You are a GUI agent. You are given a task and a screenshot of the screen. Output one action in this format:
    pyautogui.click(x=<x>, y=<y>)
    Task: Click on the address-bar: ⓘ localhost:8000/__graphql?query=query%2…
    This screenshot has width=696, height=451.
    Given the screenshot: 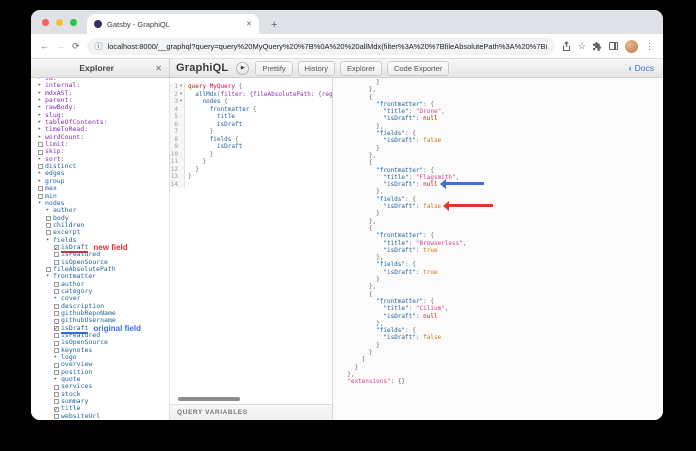 What is the action you would take?
    pyautogui.click(x=320, y=46)
    